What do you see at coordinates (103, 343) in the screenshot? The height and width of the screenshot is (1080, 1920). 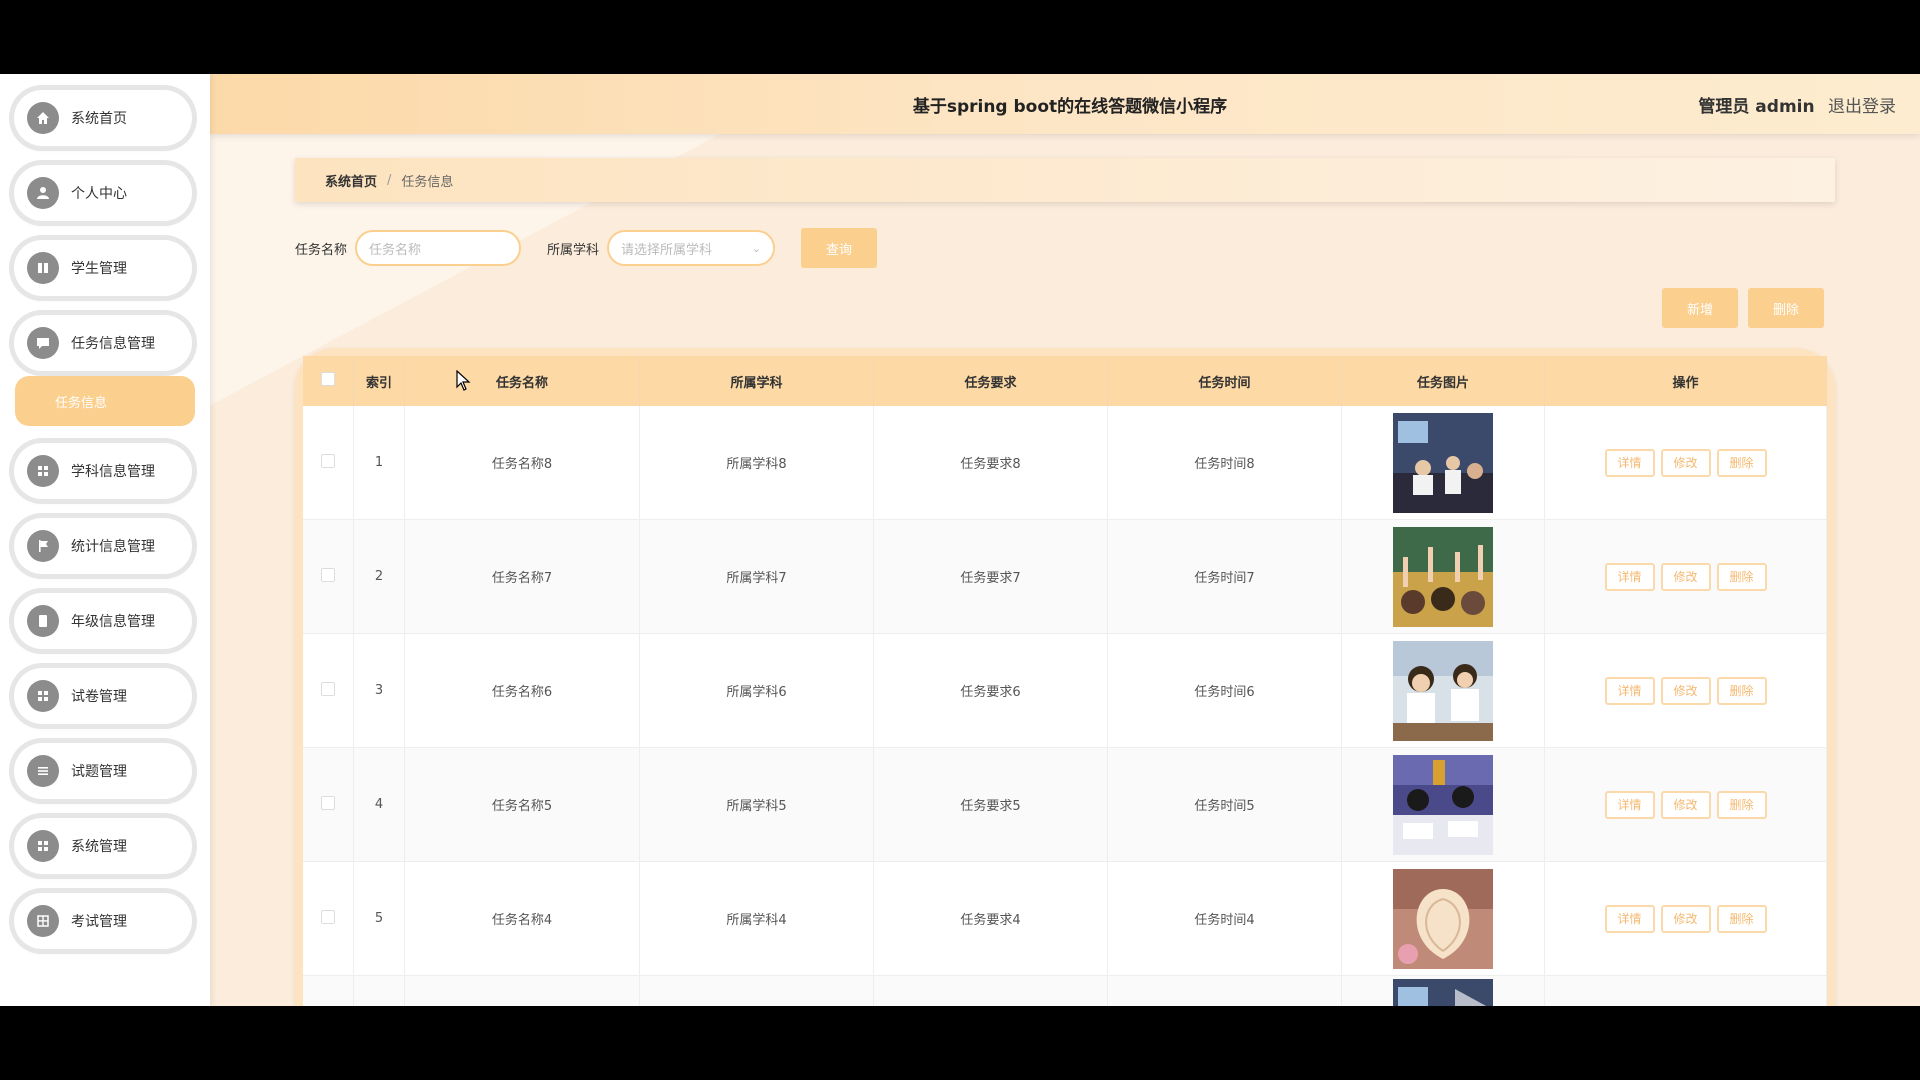 I see `sidebar-item-tasks: 任务信息管理` at bounding box center [103, 343].